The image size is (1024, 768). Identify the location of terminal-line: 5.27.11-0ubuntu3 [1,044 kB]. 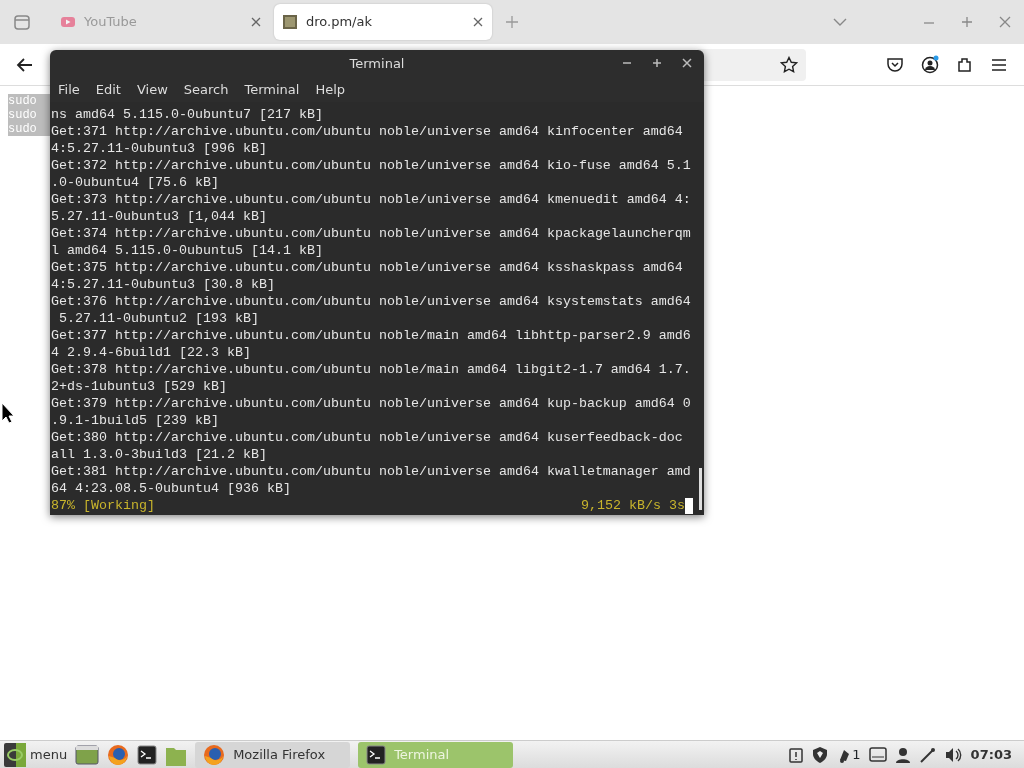
(159, 216).